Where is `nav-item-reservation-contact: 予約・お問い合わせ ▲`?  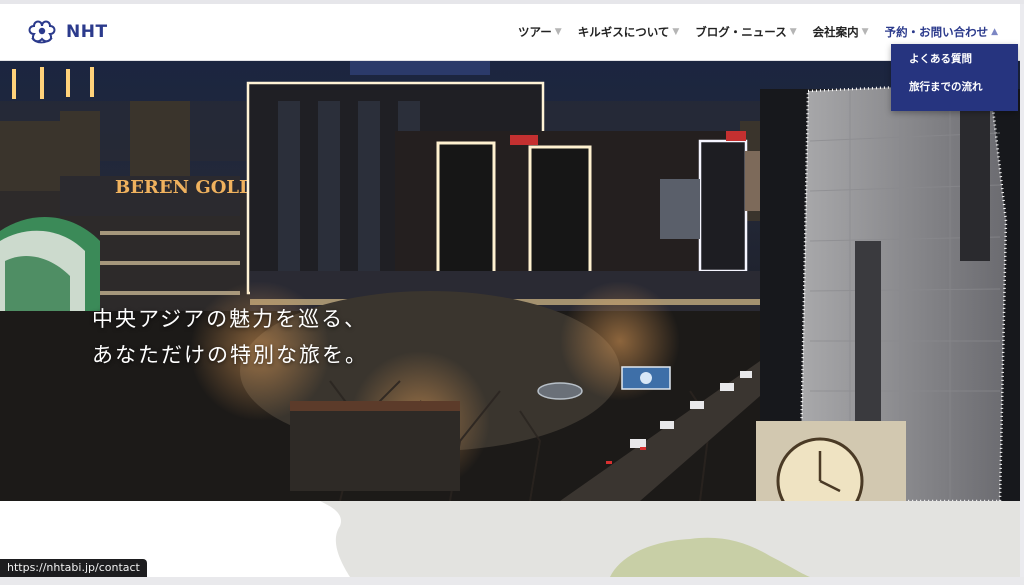 nav-item-reservation-contact: 予約・お問い合わせ ▲ is located at coordinates (941, 32).